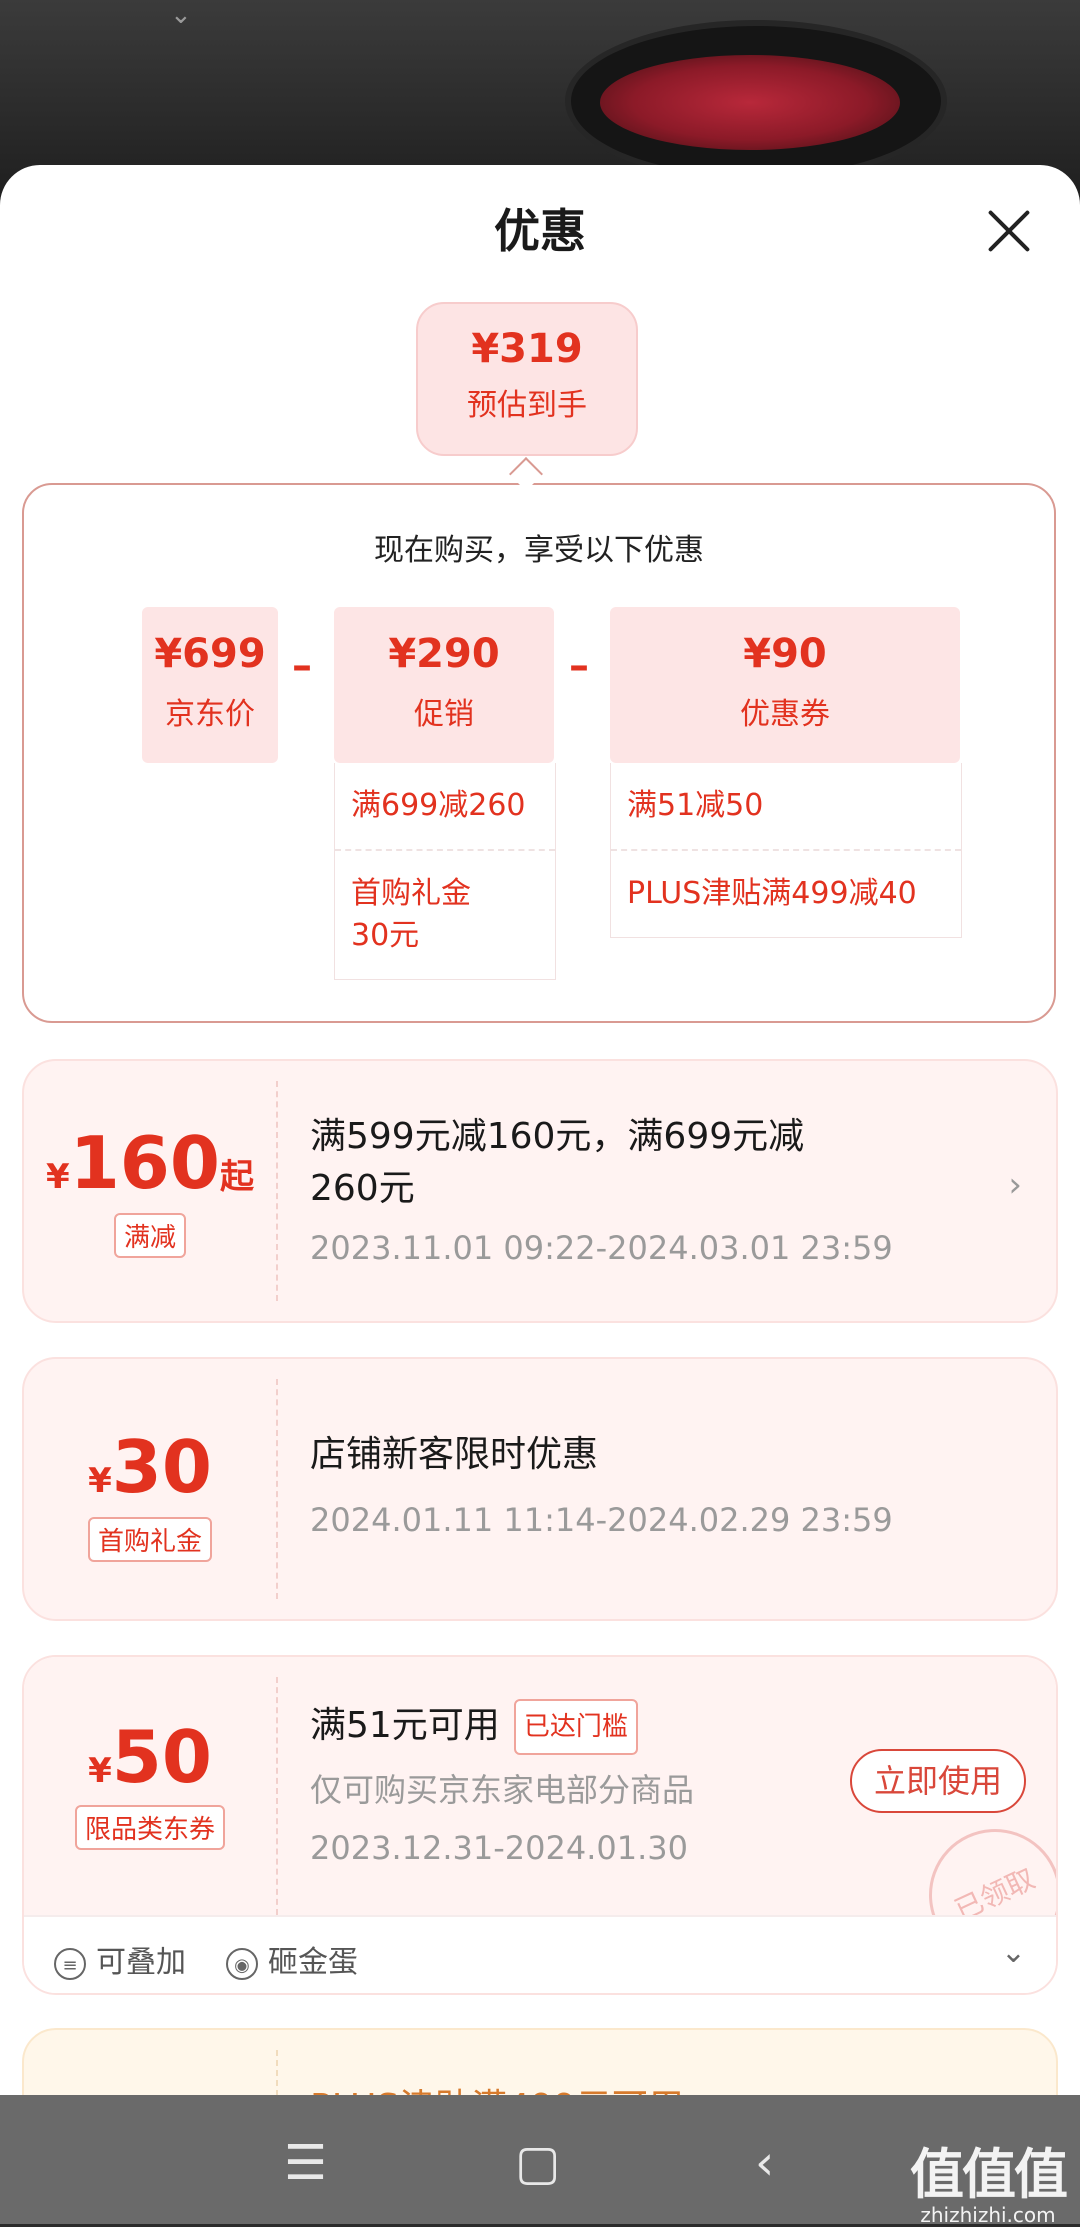 This screenshot has width=1080, height=2227. Describe the element at coordinates (454, 1454) in the screenshot. I see `card-title: 店铺新客限时优惠` at that location.